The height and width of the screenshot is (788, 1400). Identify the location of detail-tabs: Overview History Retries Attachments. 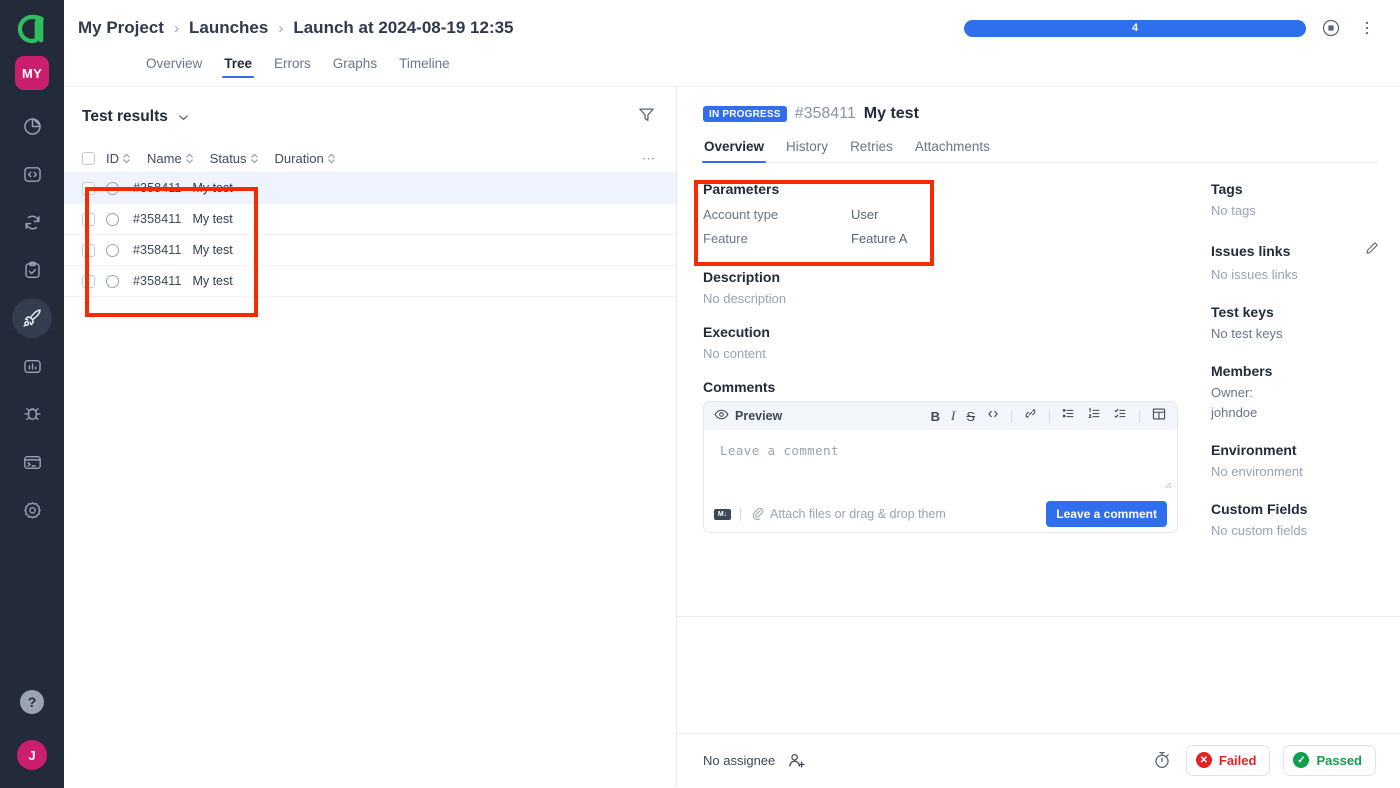
(1039, 151).